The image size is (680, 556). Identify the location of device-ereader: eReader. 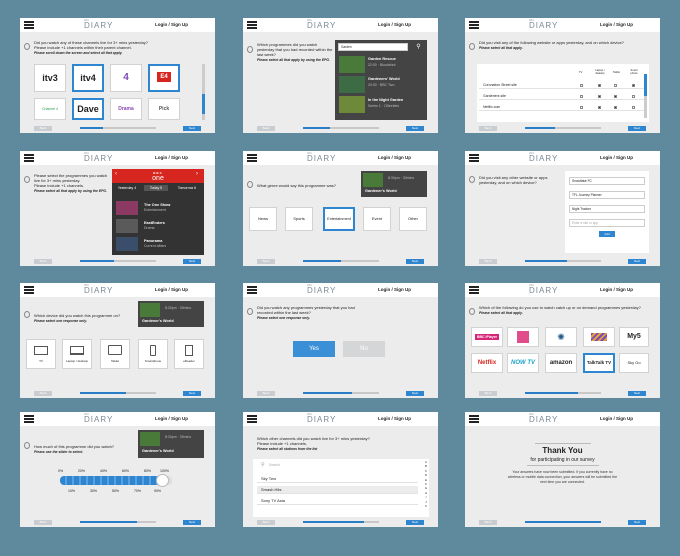
(189, 354).